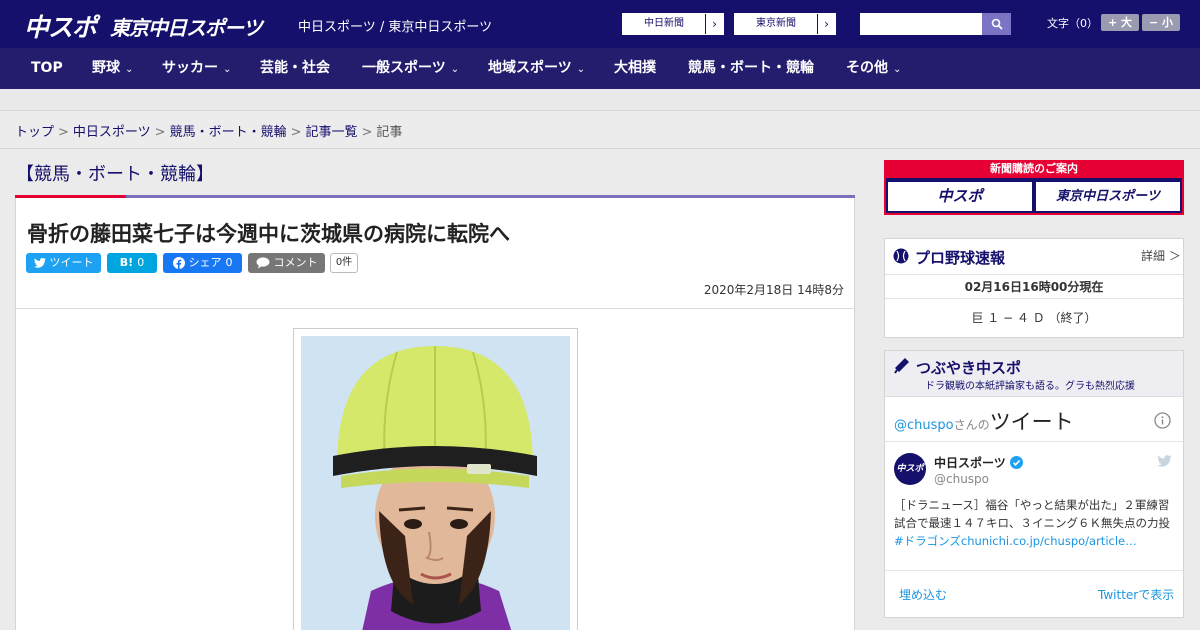  I want to click on subscription-banner-title: 新聞購読のご案内, so click(1034, 169).